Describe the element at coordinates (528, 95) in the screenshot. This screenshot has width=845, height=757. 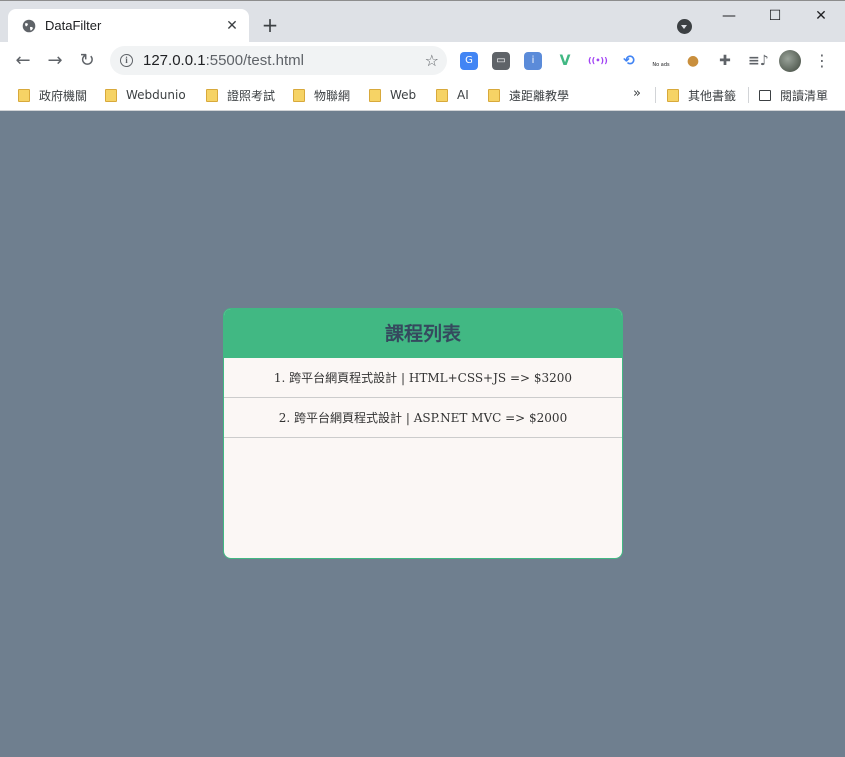
I see `bookmark-folder-distance-learning: 遠距離教學` at that location.